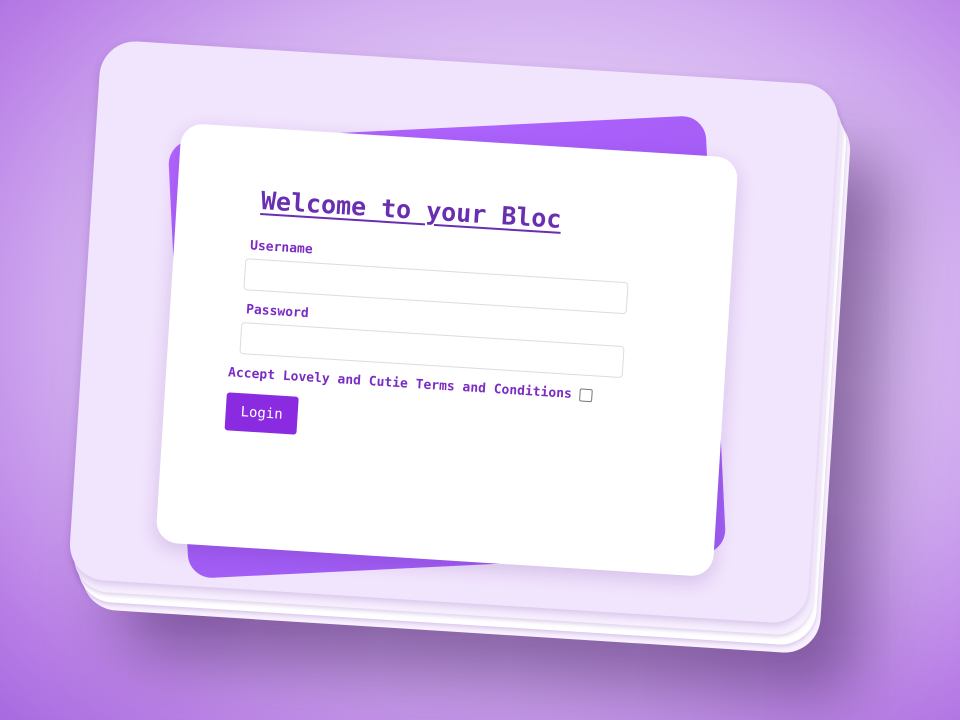 The width and height of the screenshot is (960, 720). I want to click on page-title: Welcome to your Bloc, so click(411, 210).